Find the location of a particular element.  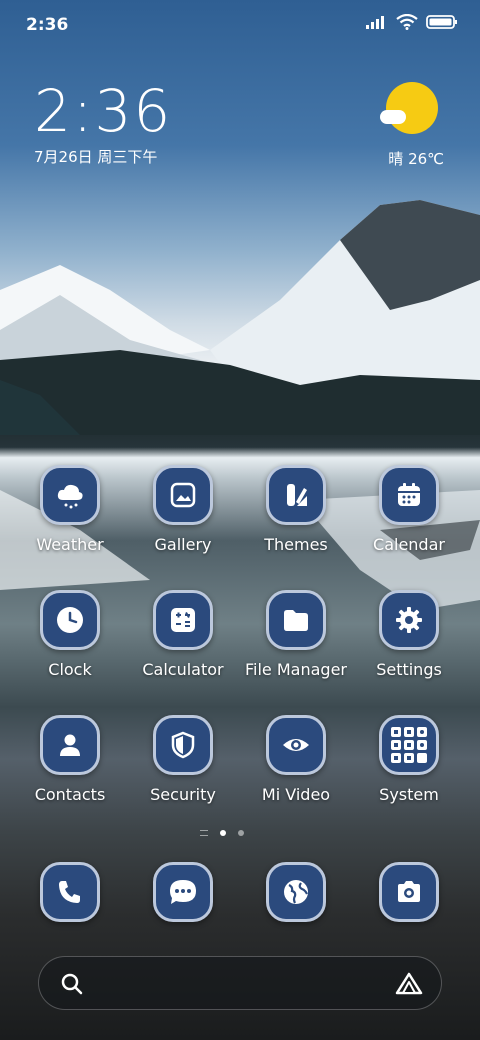

app-clock: Clock is located at coordinates (70, 634).